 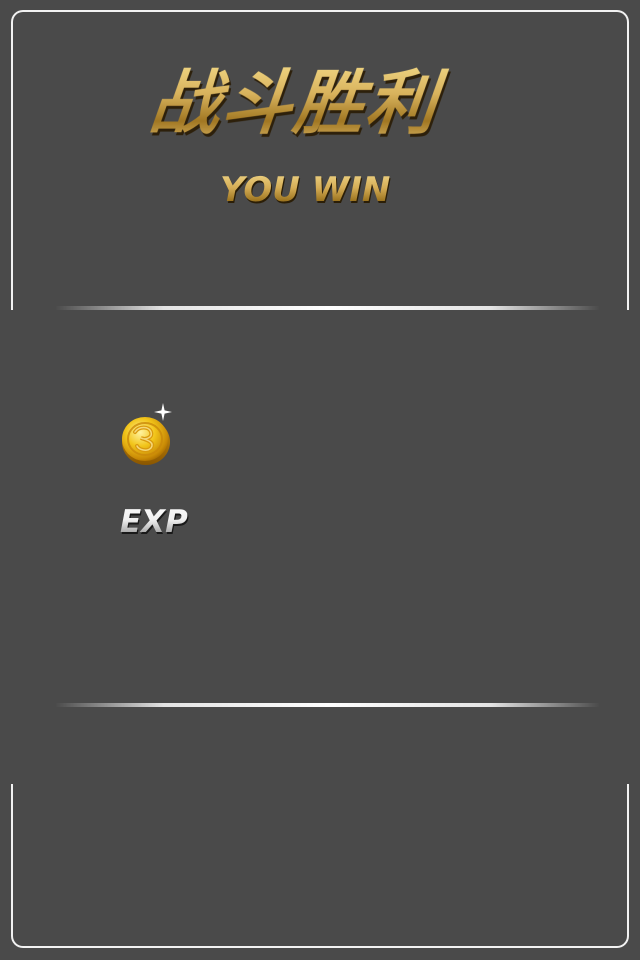 What do you see at coordinates (309, 103) in the screenshot?
I see `victory-title: 战斗胜利` at bounding box center [309, 103].